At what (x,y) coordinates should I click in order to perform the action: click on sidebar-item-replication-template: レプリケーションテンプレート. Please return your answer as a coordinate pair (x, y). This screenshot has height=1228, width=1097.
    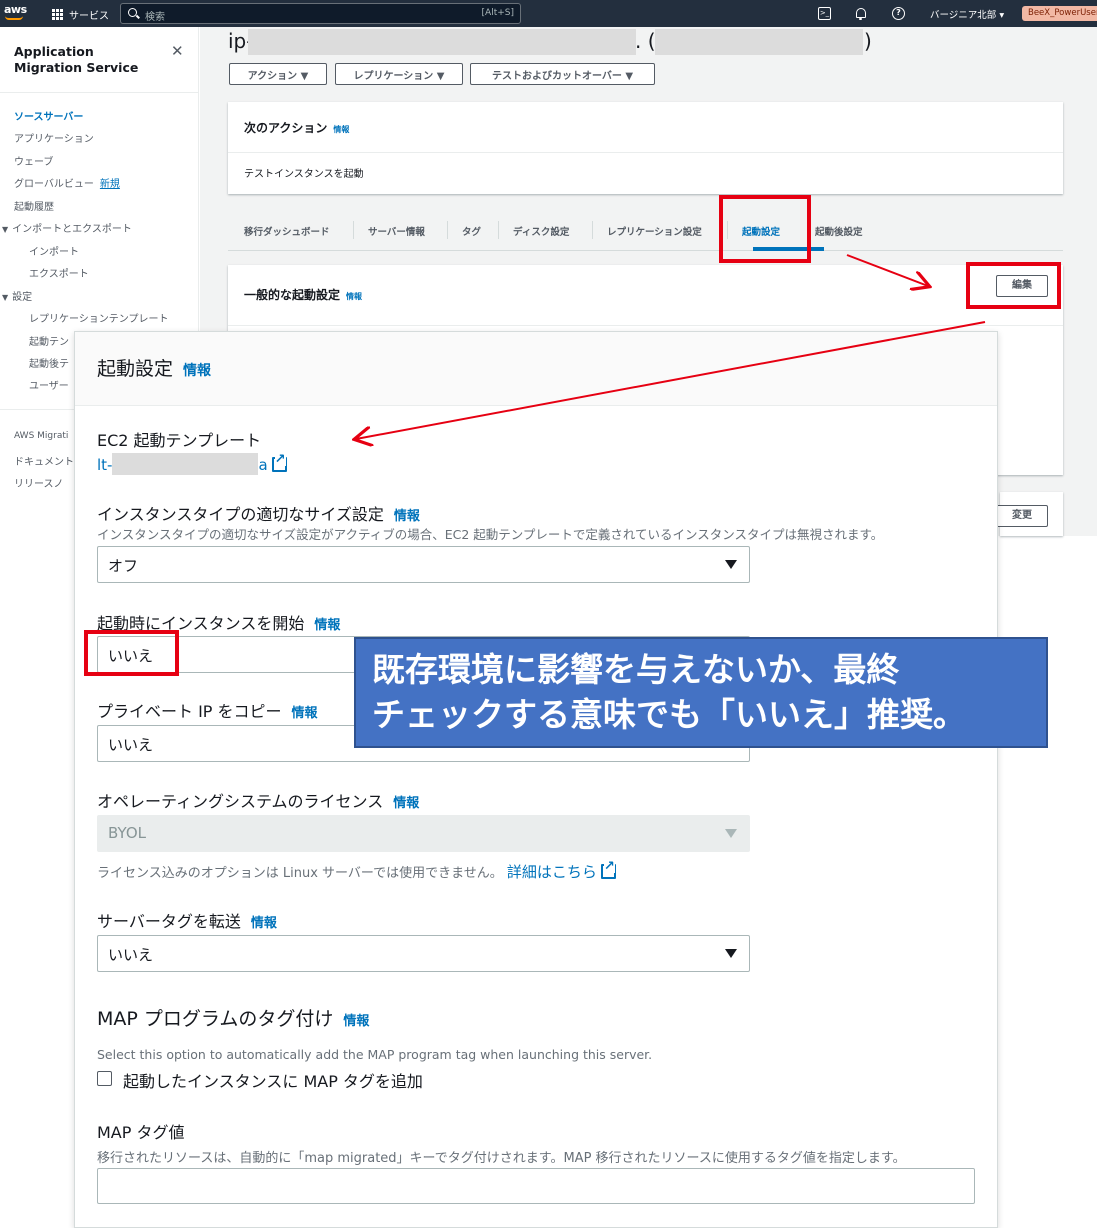
    Looking at the image, I should click on (99, 317).